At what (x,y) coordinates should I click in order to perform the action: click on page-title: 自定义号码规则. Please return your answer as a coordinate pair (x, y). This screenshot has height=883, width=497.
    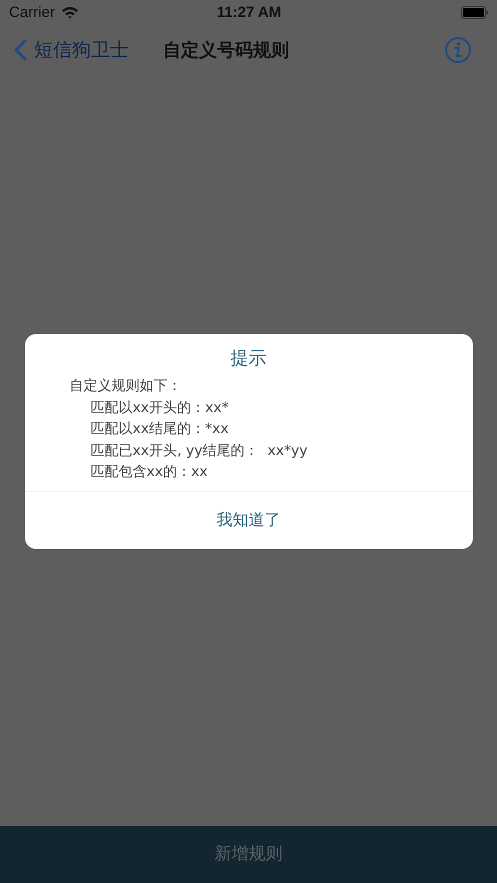
    Looking at the image, I should click on (226, 50).